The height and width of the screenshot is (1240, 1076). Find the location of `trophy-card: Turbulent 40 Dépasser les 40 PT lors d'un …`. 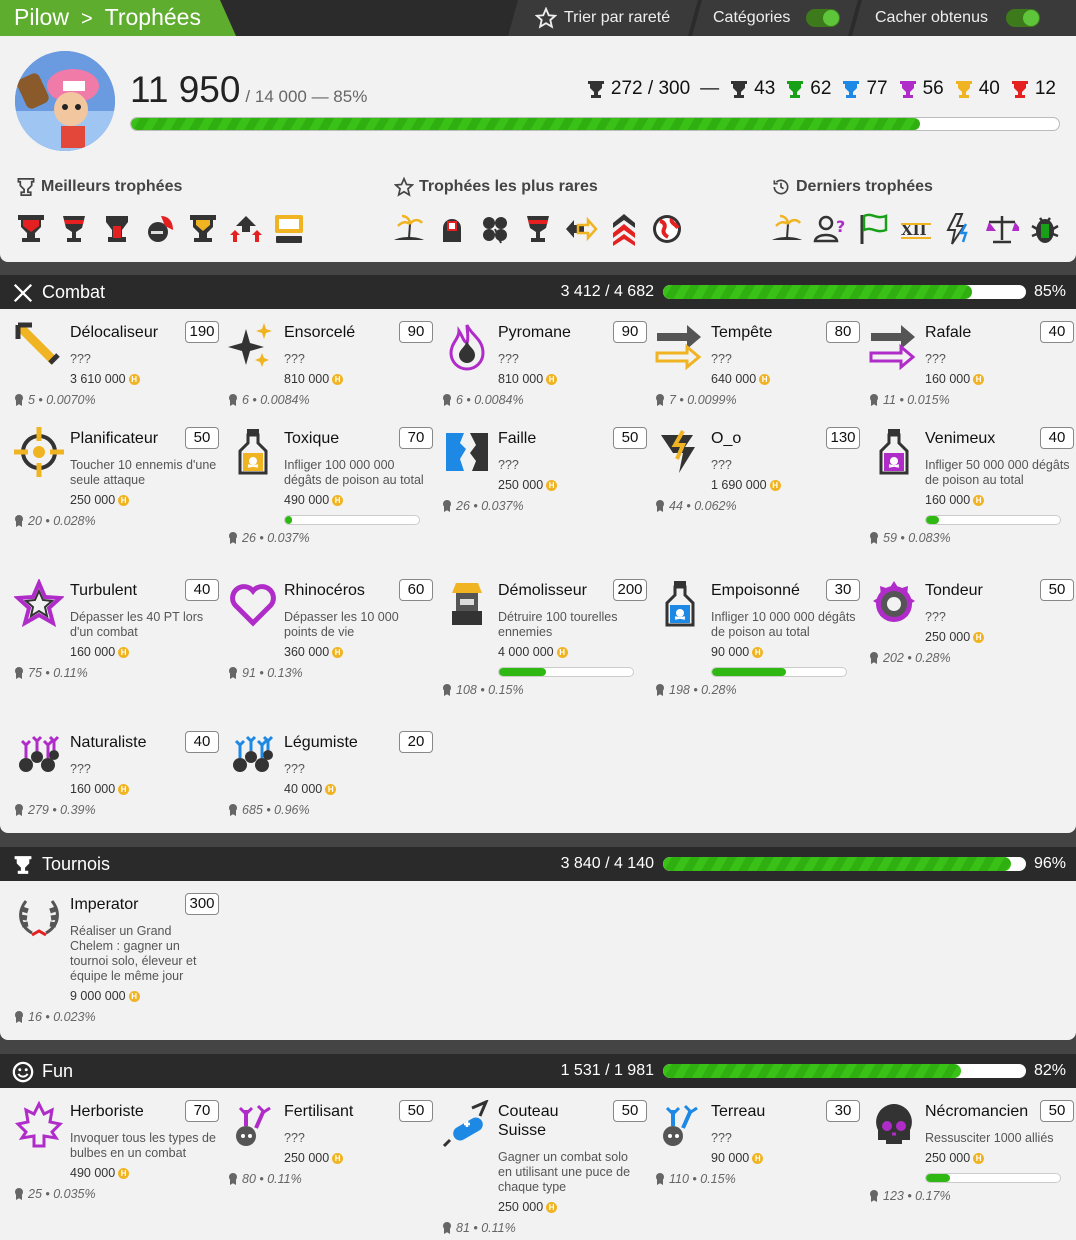

trophy-card: Turbulent 40 Dépasser les 40 PT lors d'un … is located at coordinates (116, 639).